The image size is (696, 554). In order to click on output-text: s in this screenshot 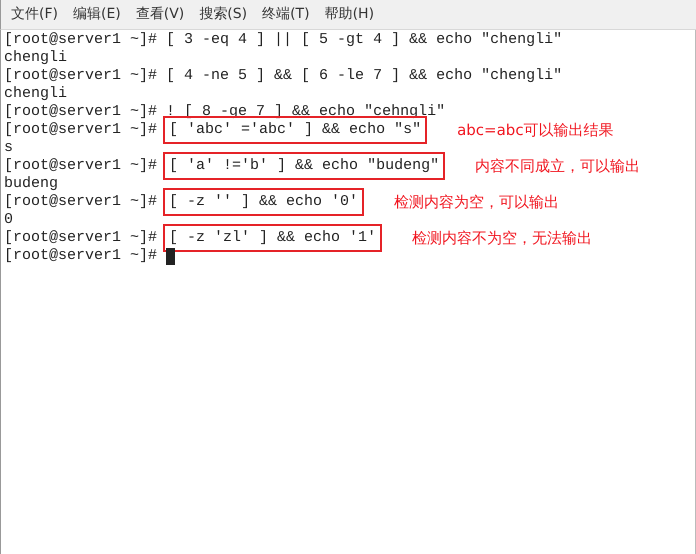, I will do `click(9, 148)`.